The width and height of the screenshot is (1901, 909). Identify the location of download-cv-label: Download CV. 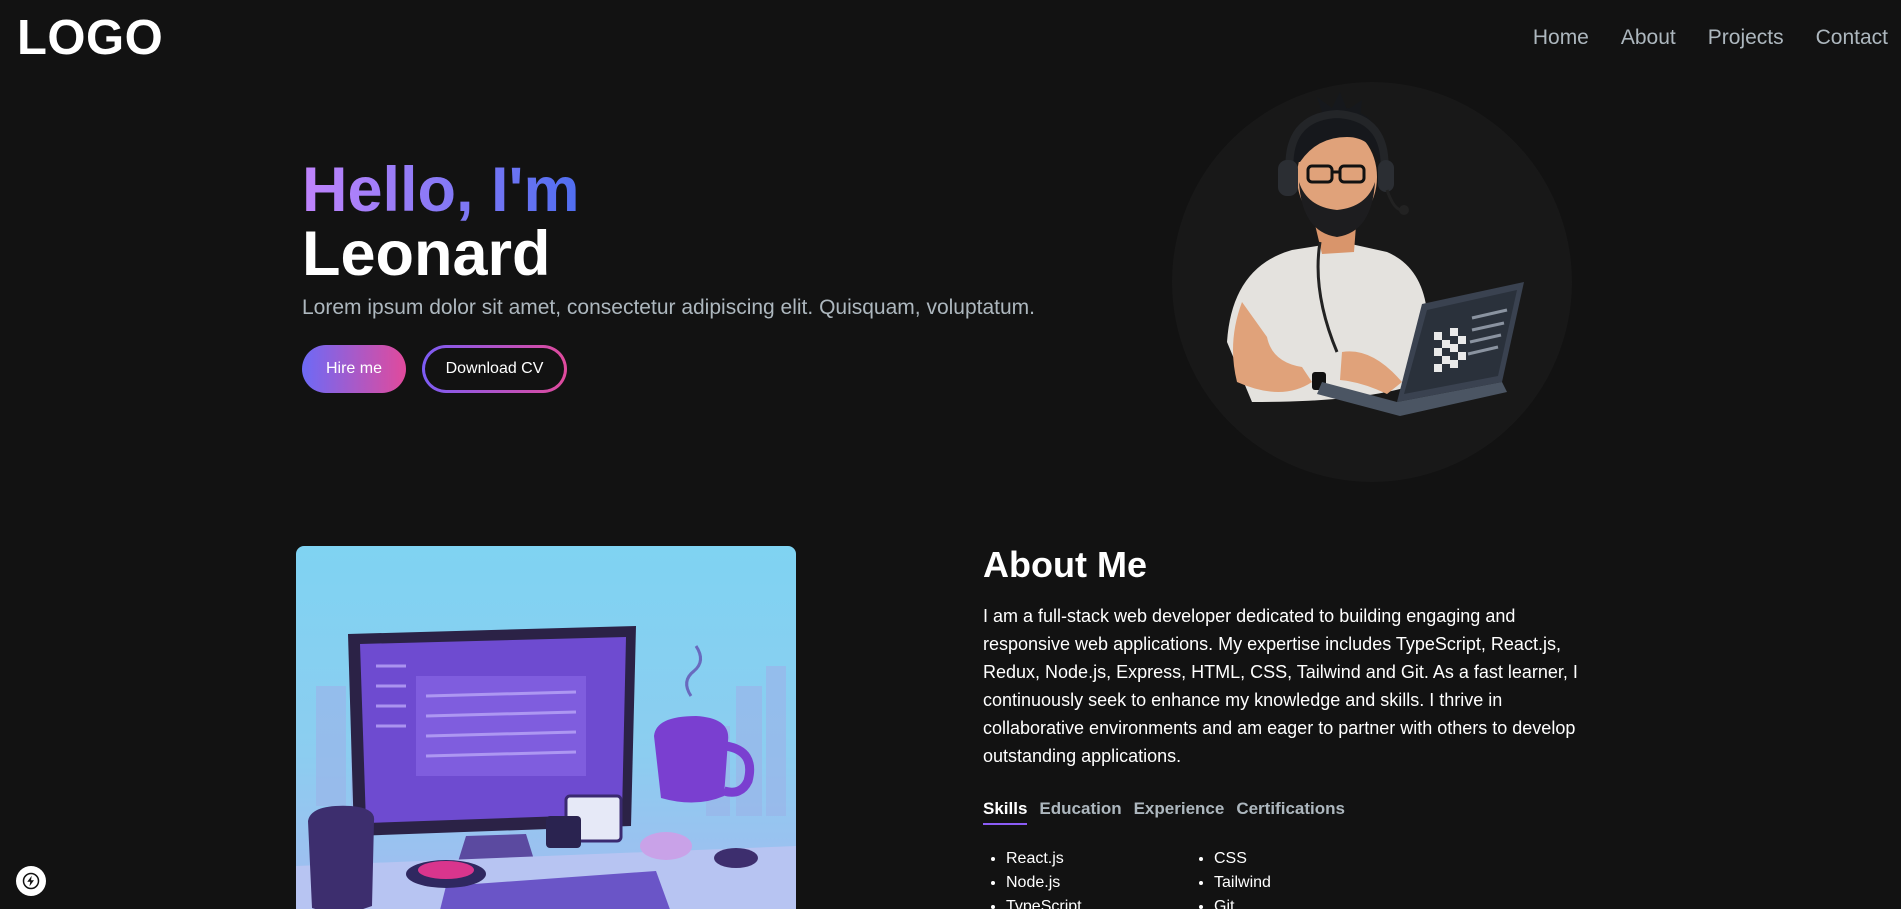
(494, 369).